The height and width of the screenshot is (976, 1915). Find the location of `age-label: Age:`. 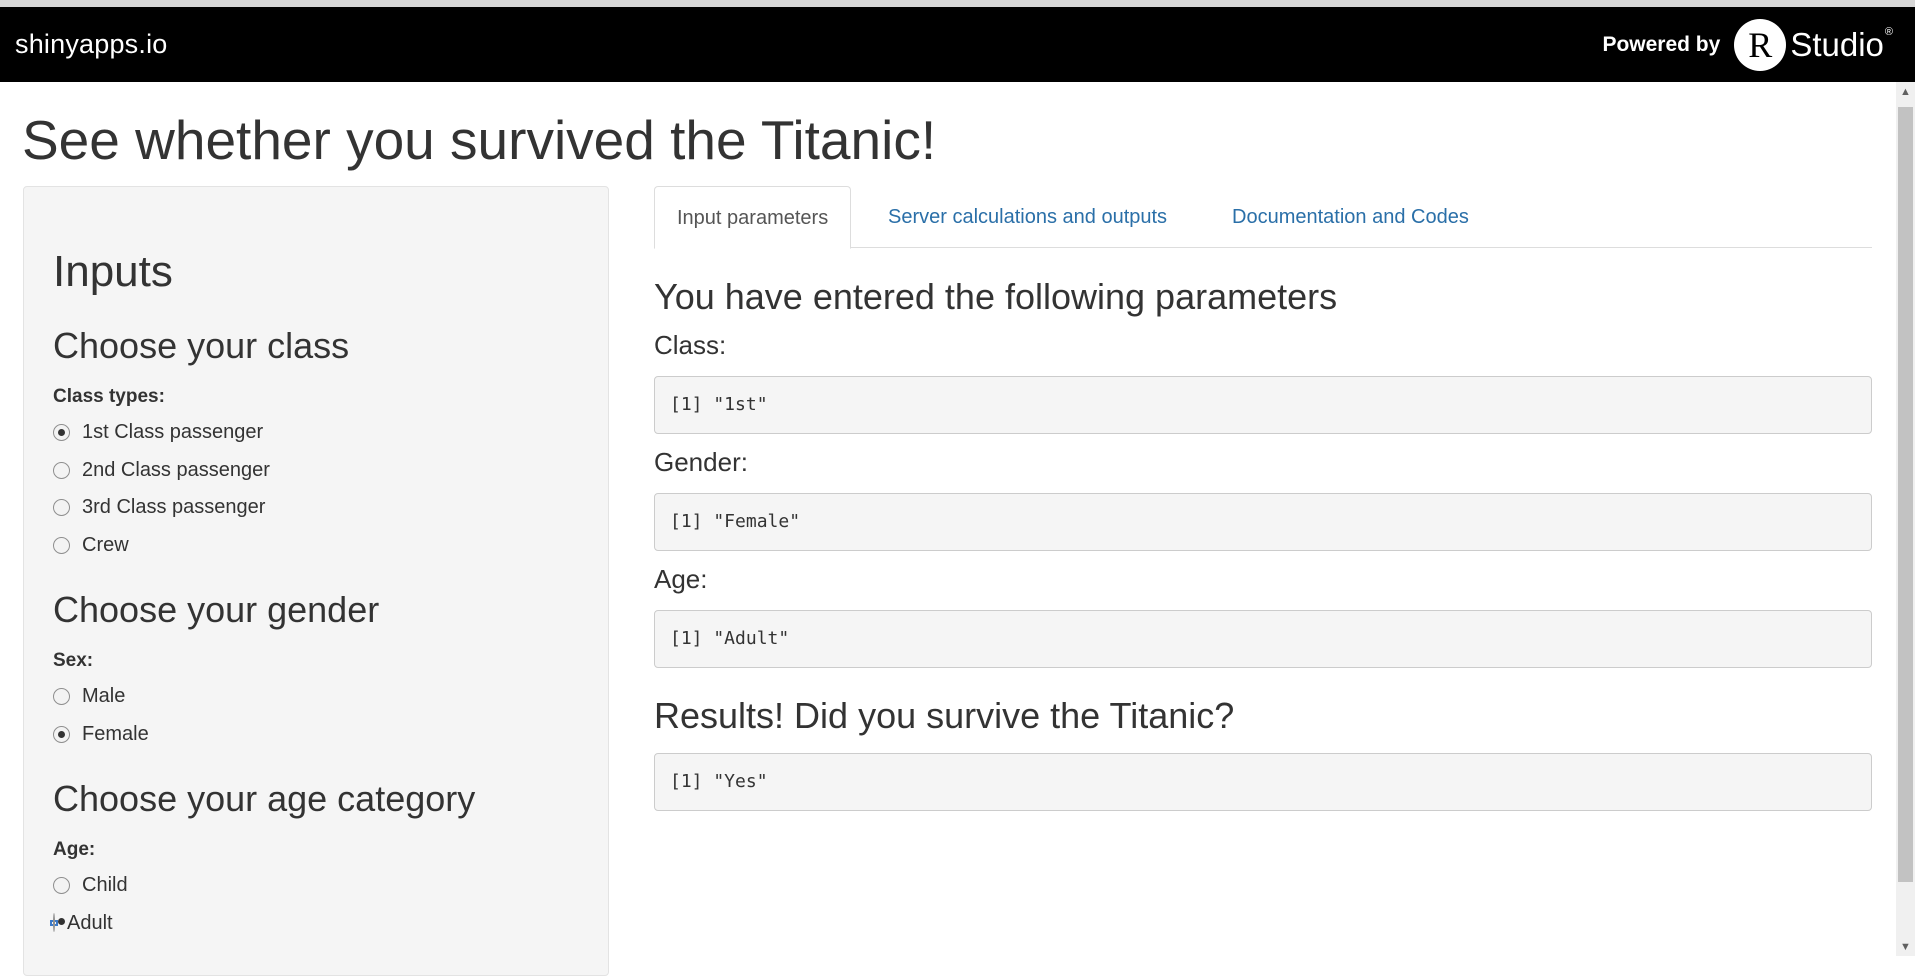

age-label: Age: is located at coordinates (74, 849).